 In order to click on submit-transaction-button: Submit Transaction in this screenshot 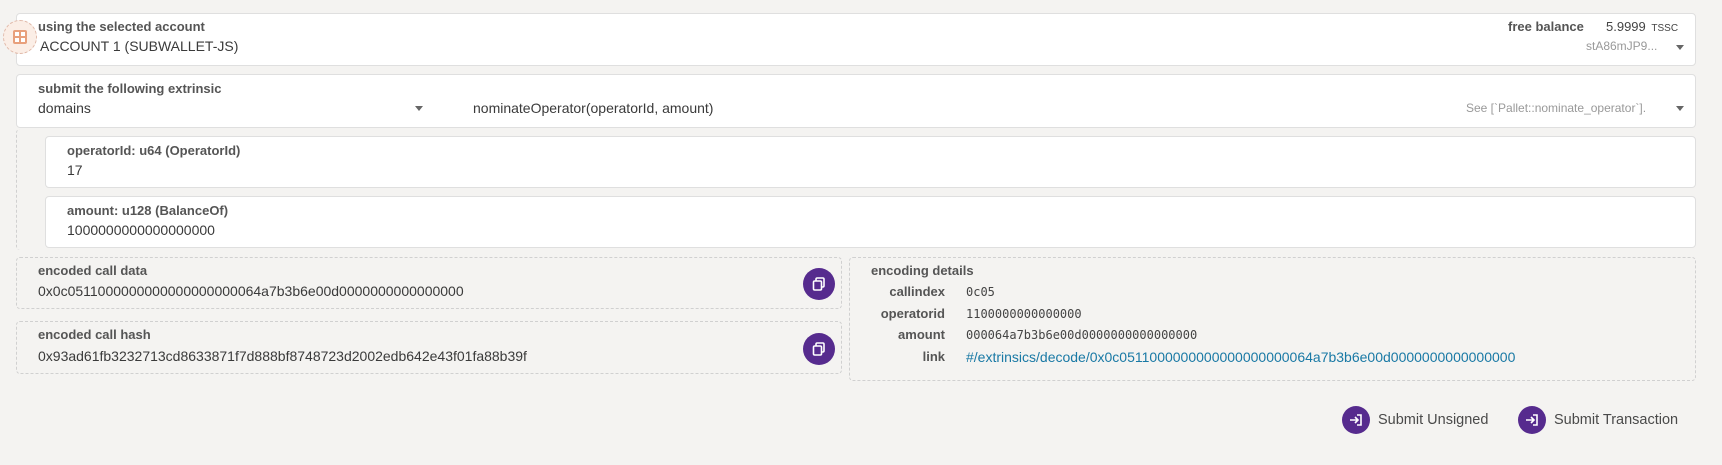, I will do `click(1598, 420)`.